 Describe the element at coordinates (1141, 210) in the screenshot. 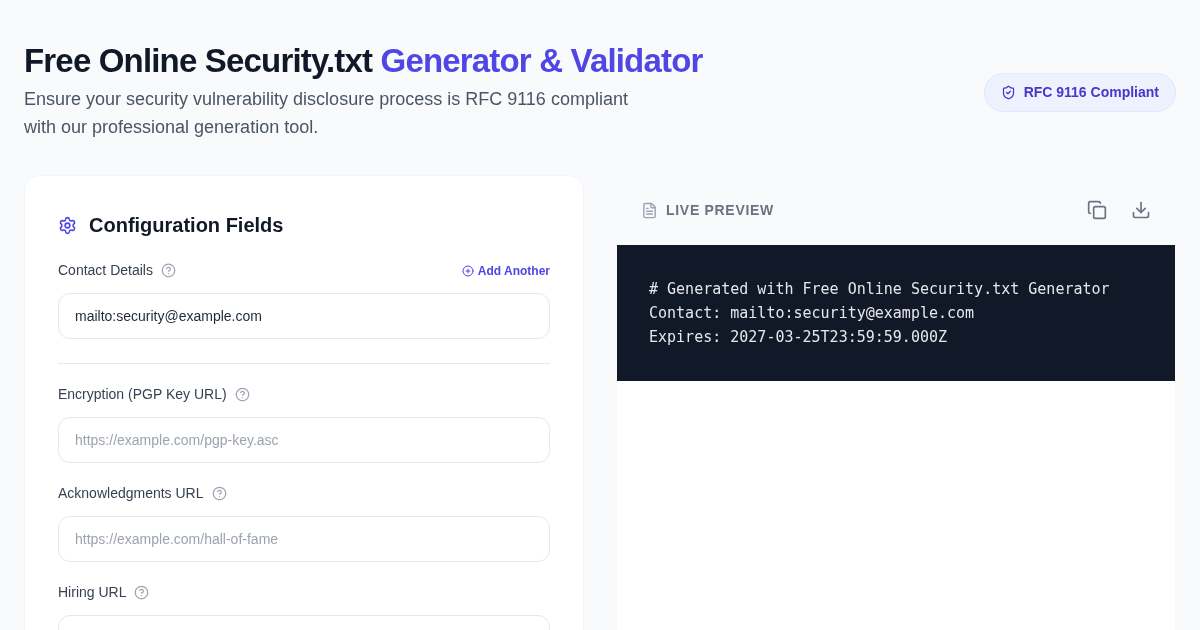

I see `download-button` at that location.